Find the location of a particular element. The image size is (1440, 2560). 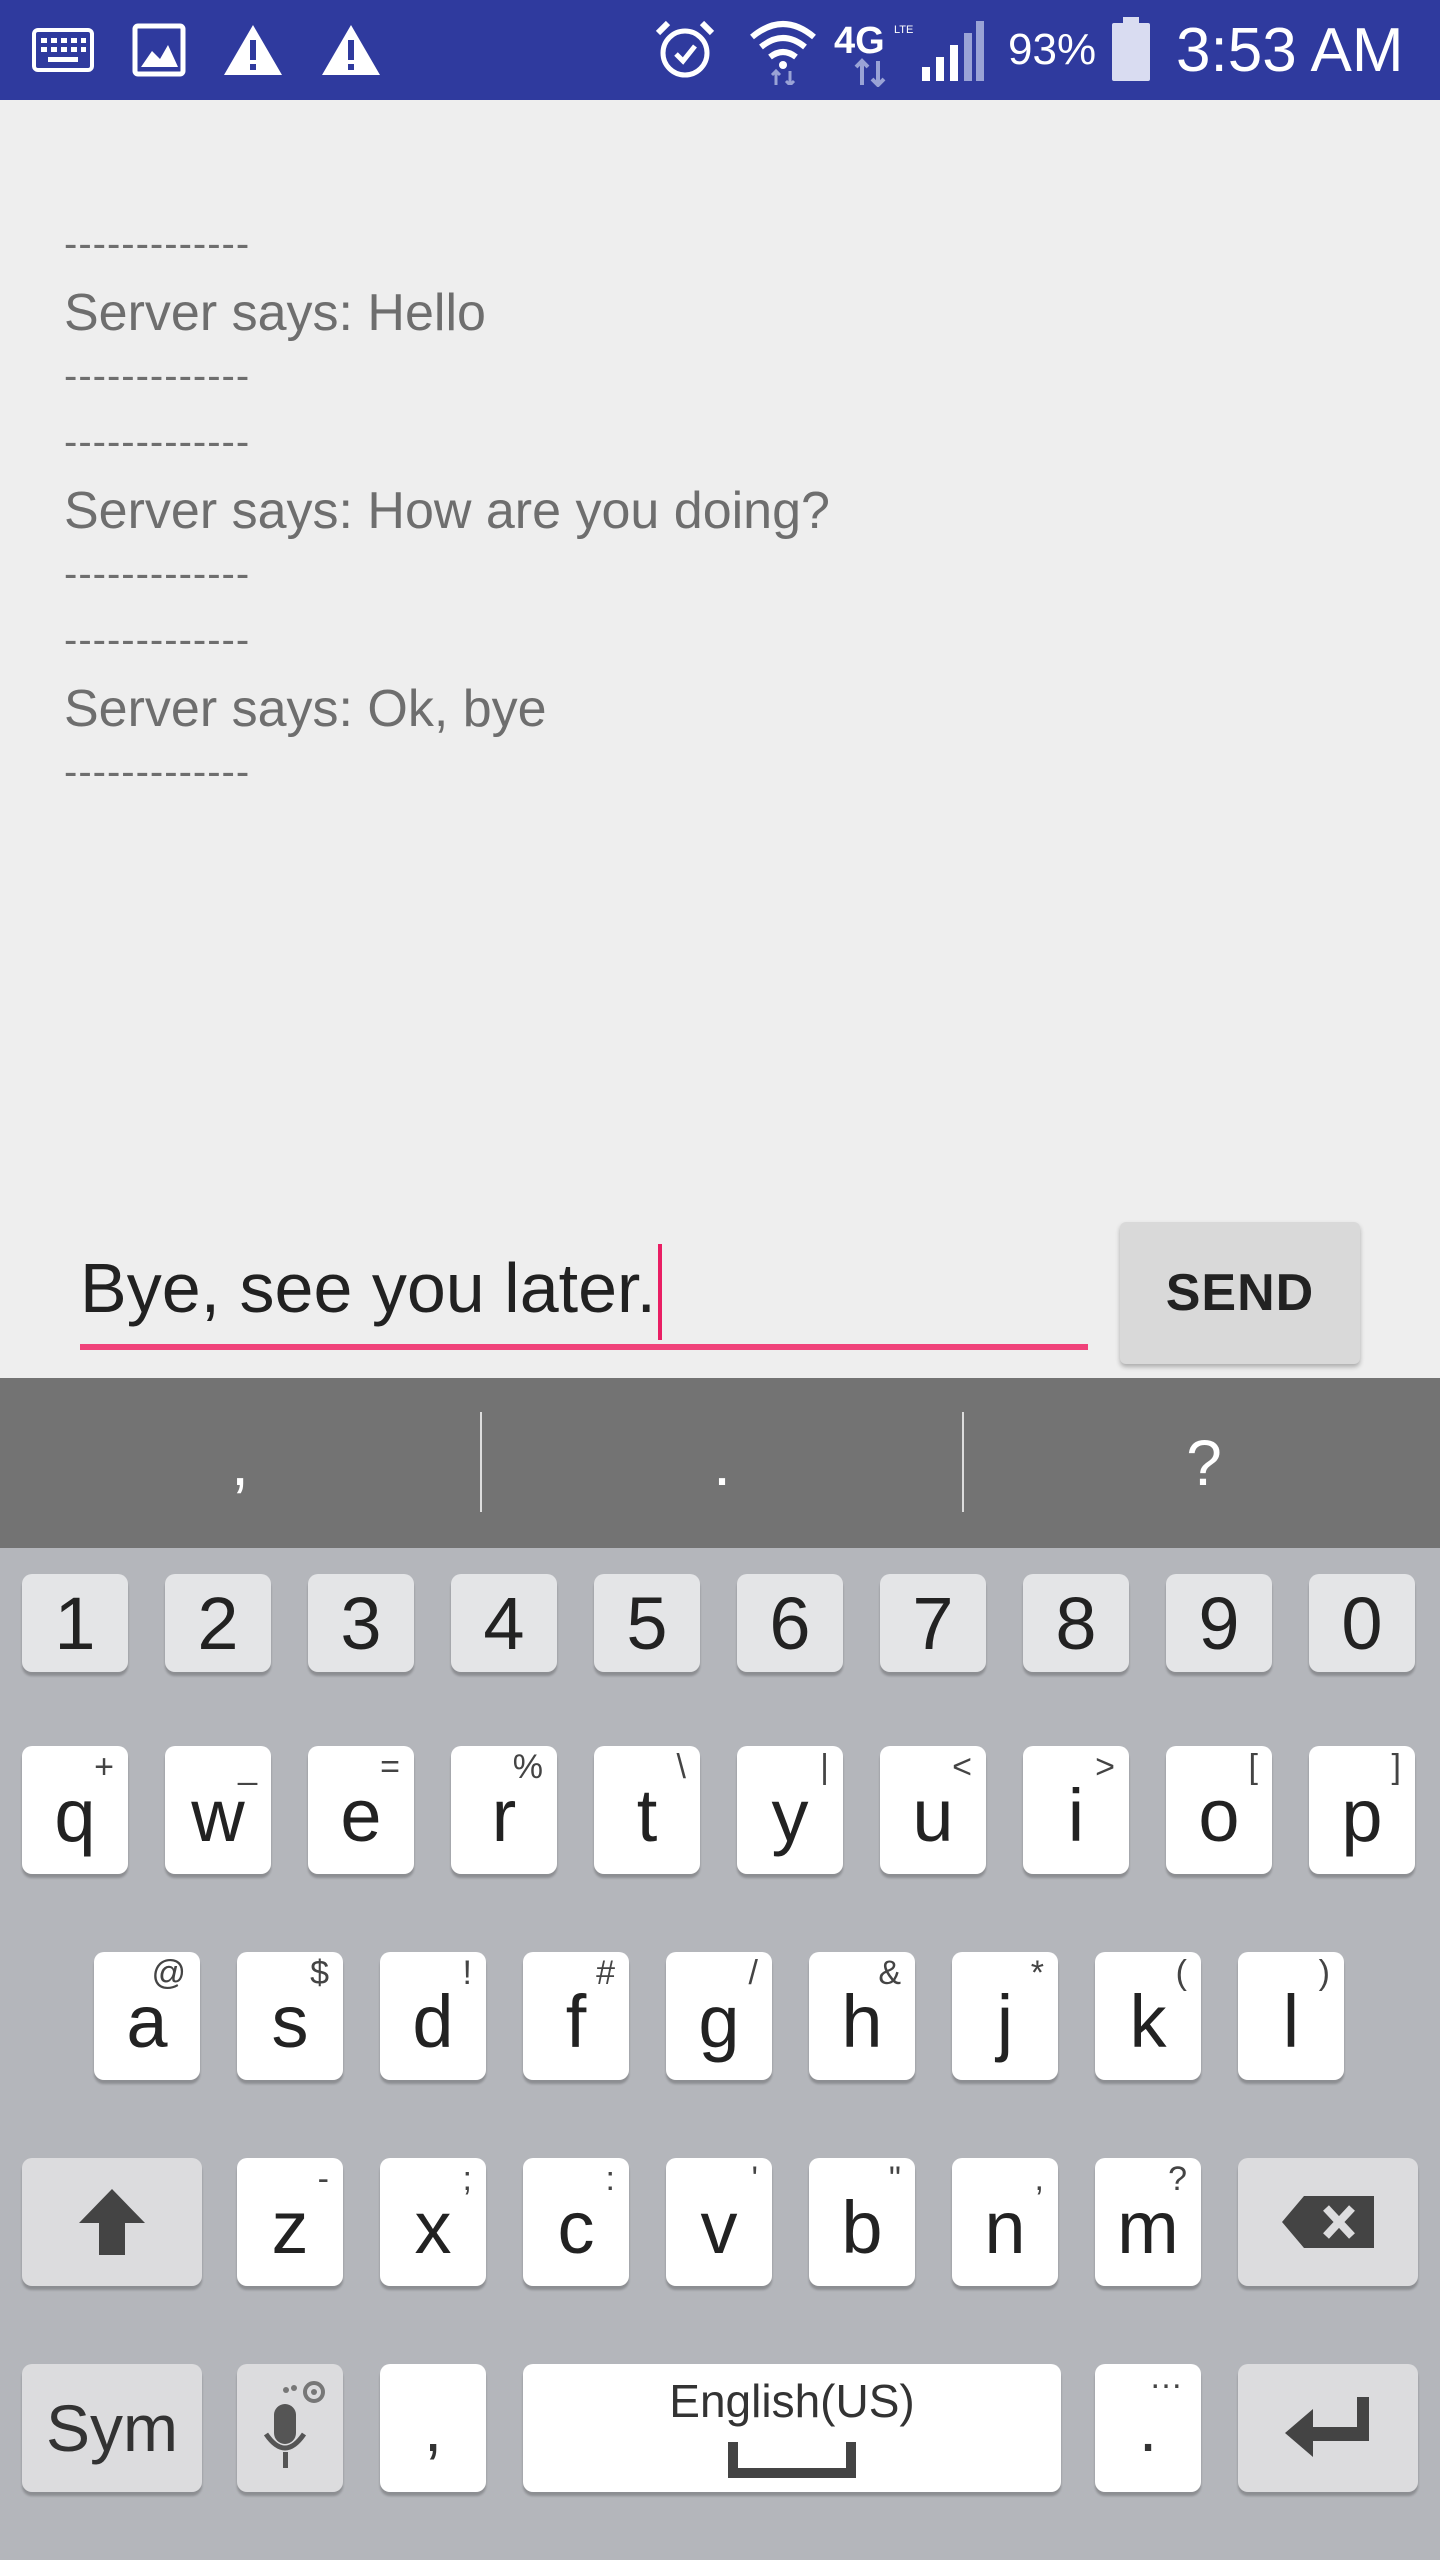

key-hint: " is located at coordinates (894, 2179).